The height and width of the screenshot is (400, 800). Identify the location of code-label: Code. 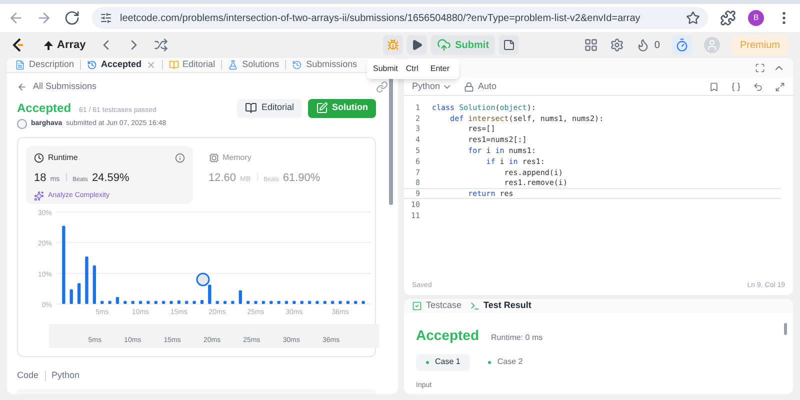
(28, 375).